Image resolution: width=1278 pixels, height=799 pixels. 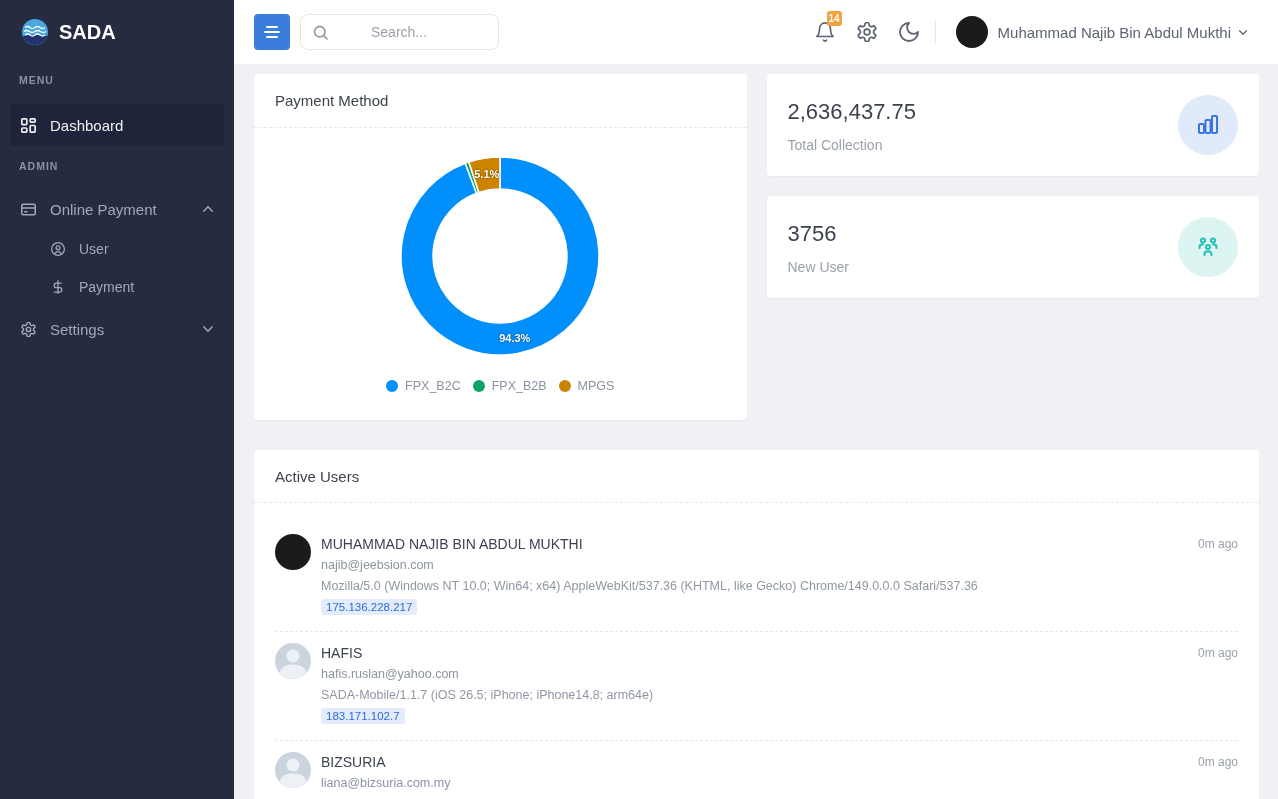 What do you see at coordinates (363, 716) in the screenshot?
I see `ip-address-badge: 183.171.102.7` at bounding box center [363, 716].